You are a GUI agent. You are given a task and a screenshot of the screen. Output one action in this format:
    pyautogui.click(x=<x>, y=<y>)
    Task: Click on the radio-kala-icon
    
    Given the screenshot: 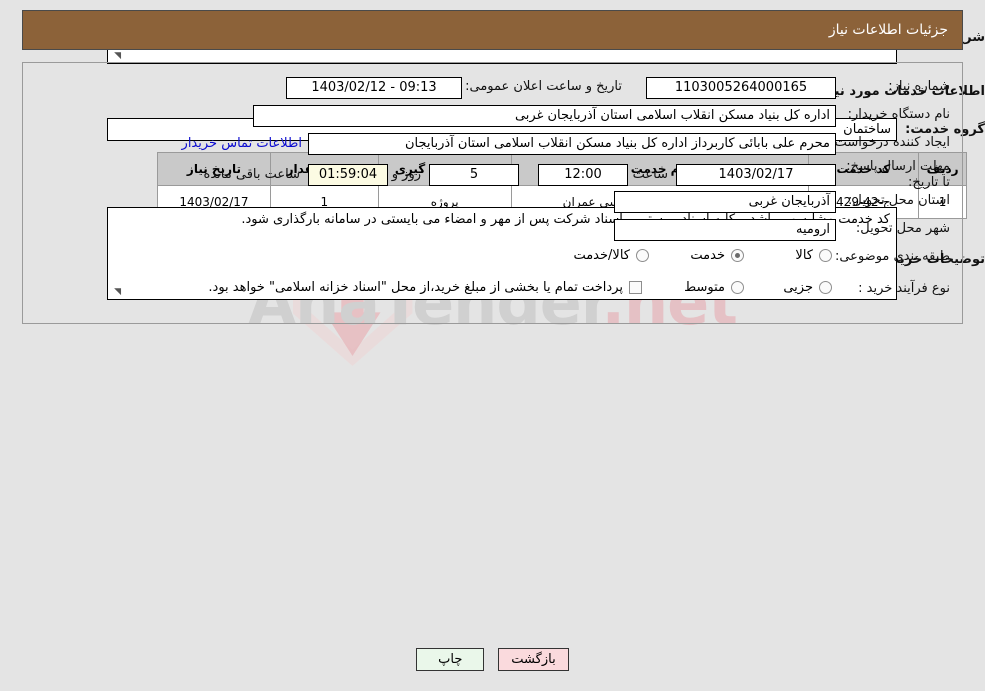 What is the action you would take?
    pyautogui.click(x=825, y=255)
    